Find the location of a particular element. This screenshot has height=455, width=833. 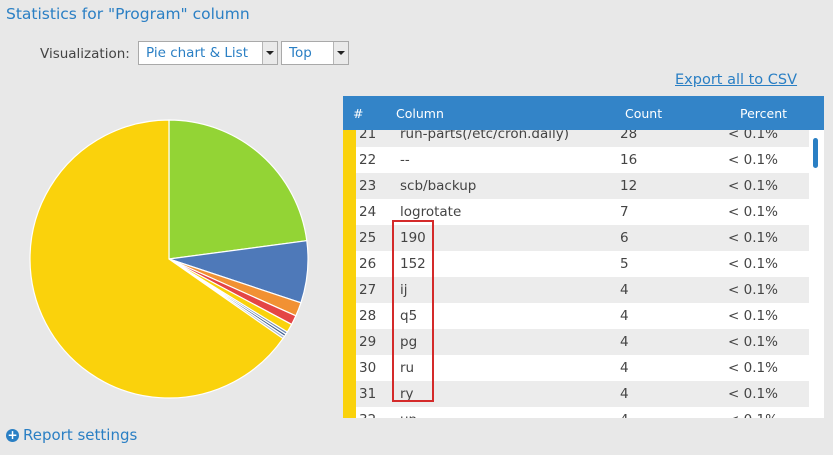

cell-num: 31 is located at coordinates (368, 394).